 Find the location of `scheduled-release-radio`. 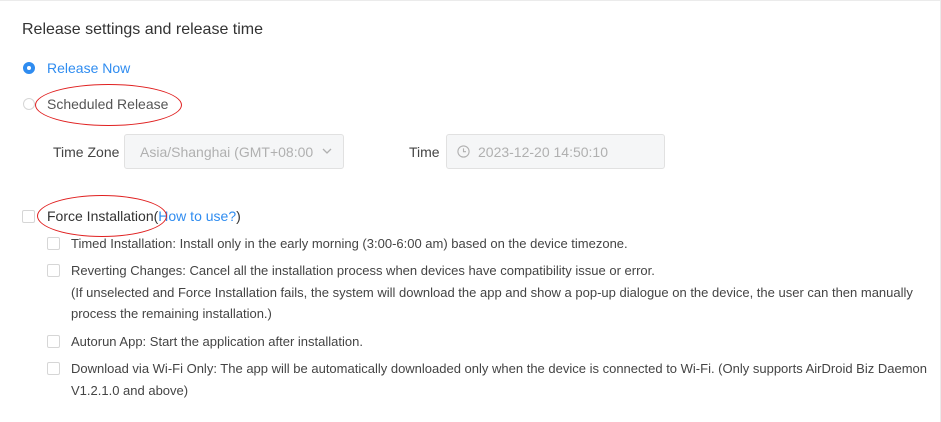

scheduled-release-radio is located at coordinates (29, 104).